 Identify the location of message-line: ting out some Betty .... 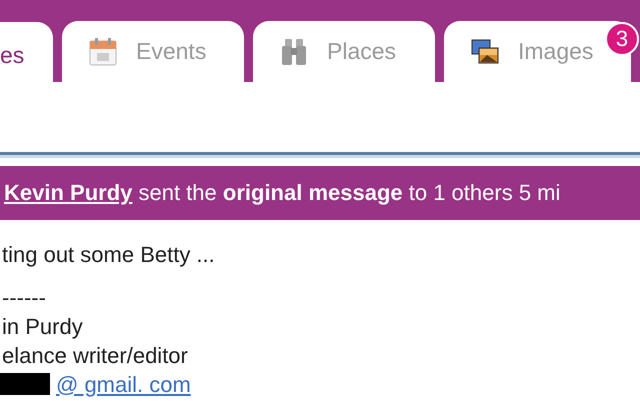
(109, 255).